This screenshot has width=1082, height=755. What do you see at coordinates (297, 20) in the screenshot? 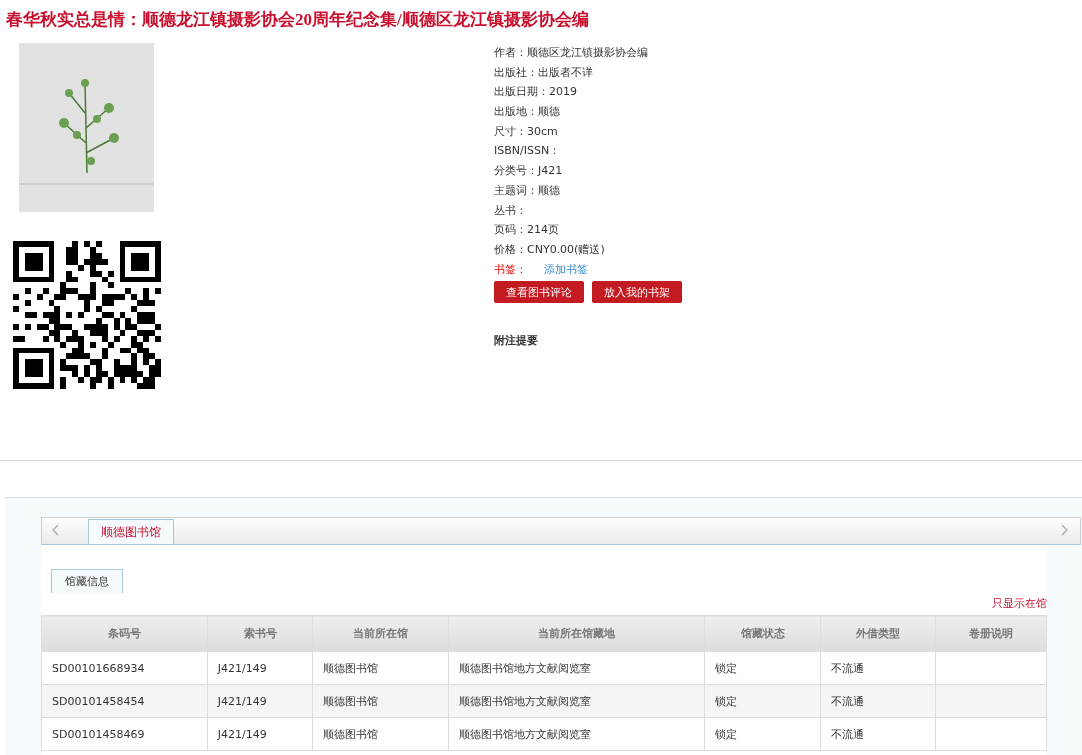
I see `book-title: 春华秋实总是情：顺德龙江镇摄影协会20周年纪念集/顺德区龙江镇摄影协会编` at bounding box center [297, 20].